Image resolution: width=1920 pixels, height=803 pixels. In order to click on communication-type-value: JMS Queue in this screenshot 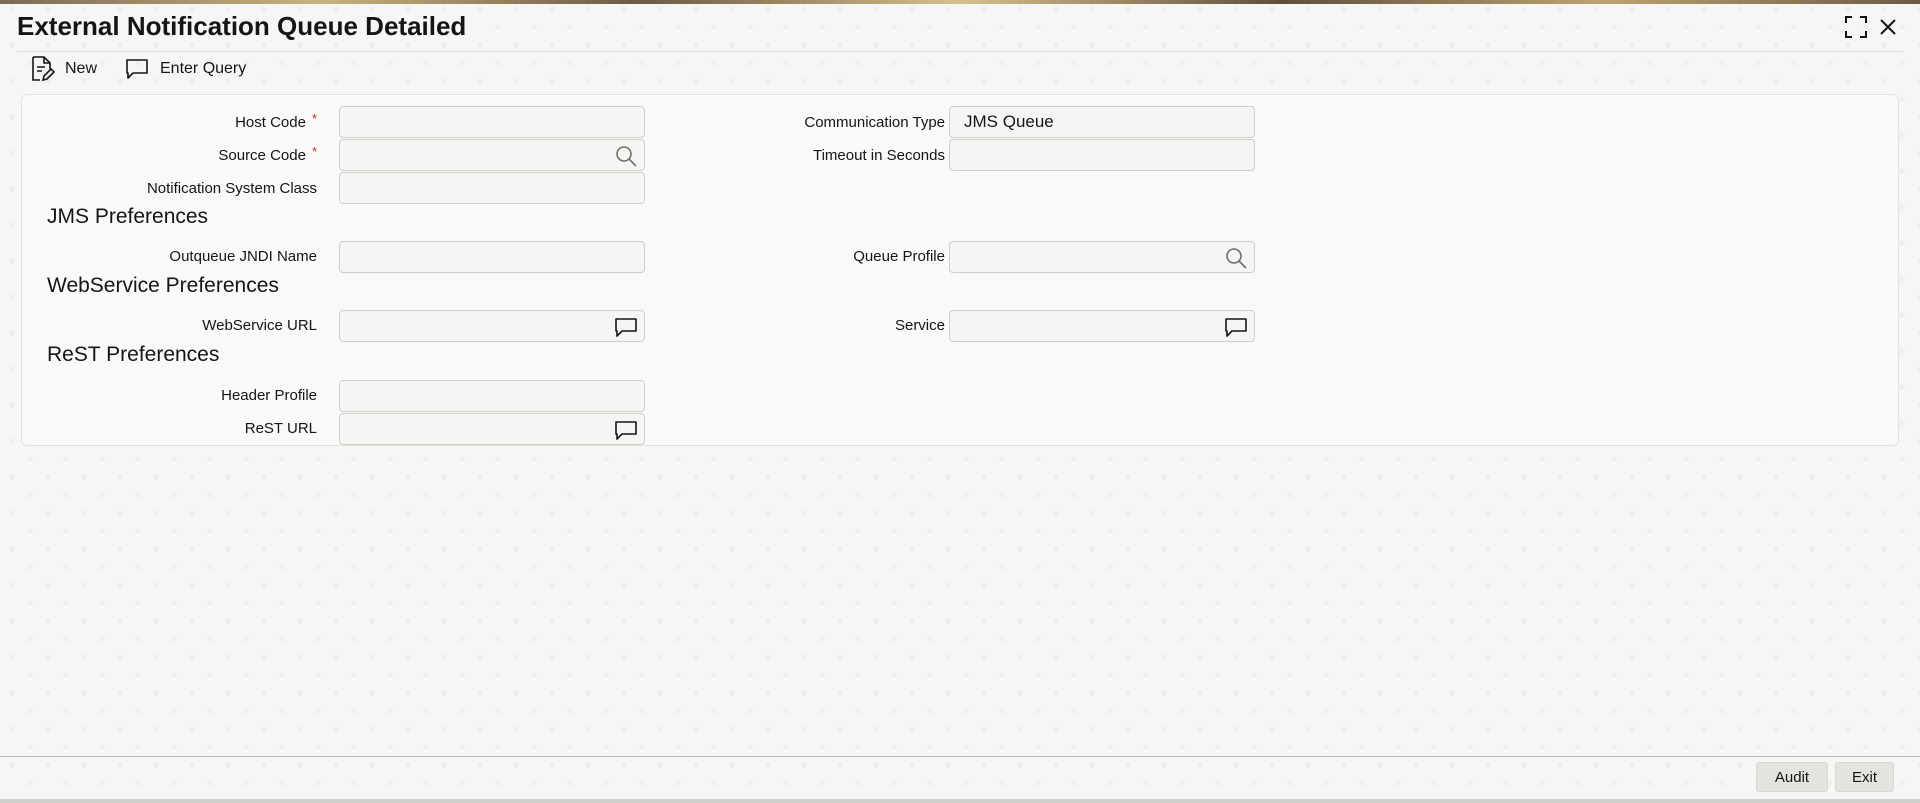, I will do `click(1009, 121)`.